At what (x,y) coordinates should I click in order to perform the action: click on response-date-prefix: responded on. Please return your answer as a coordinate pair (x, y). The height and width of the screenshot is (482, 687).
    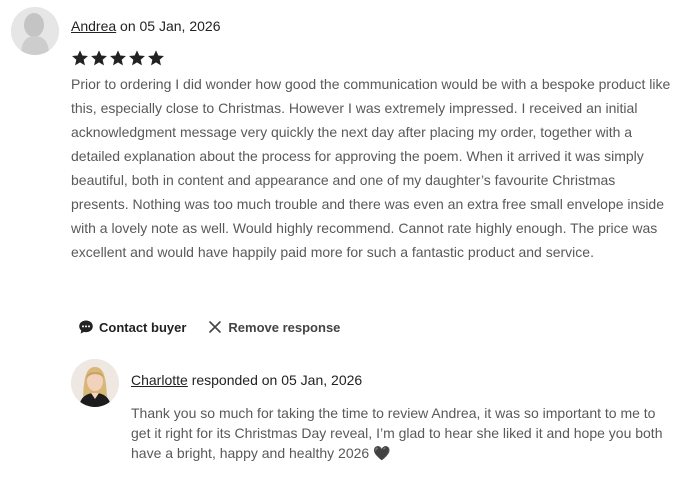
    Looking at the image, I should click on (234, 380).